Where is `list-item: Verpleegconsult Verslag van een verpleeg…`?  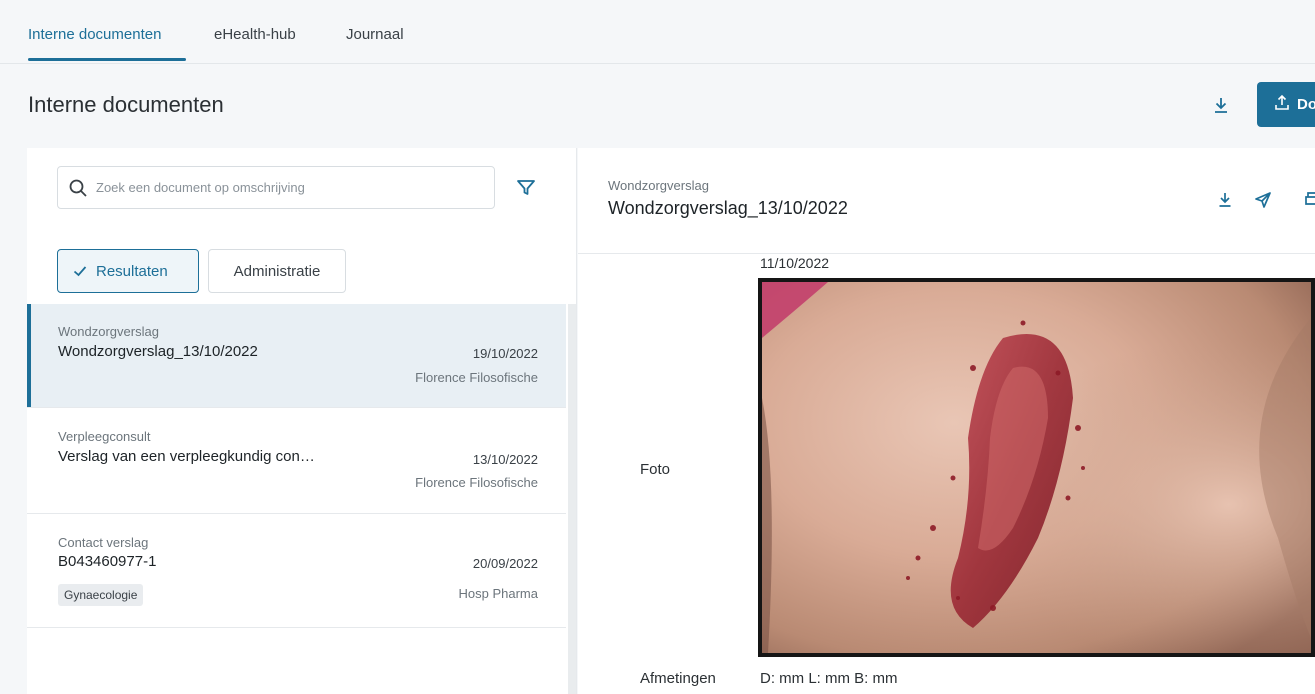
list-item: Verpleegconsult Verslag van een verpleeg… is located at coordinates (296, 461).